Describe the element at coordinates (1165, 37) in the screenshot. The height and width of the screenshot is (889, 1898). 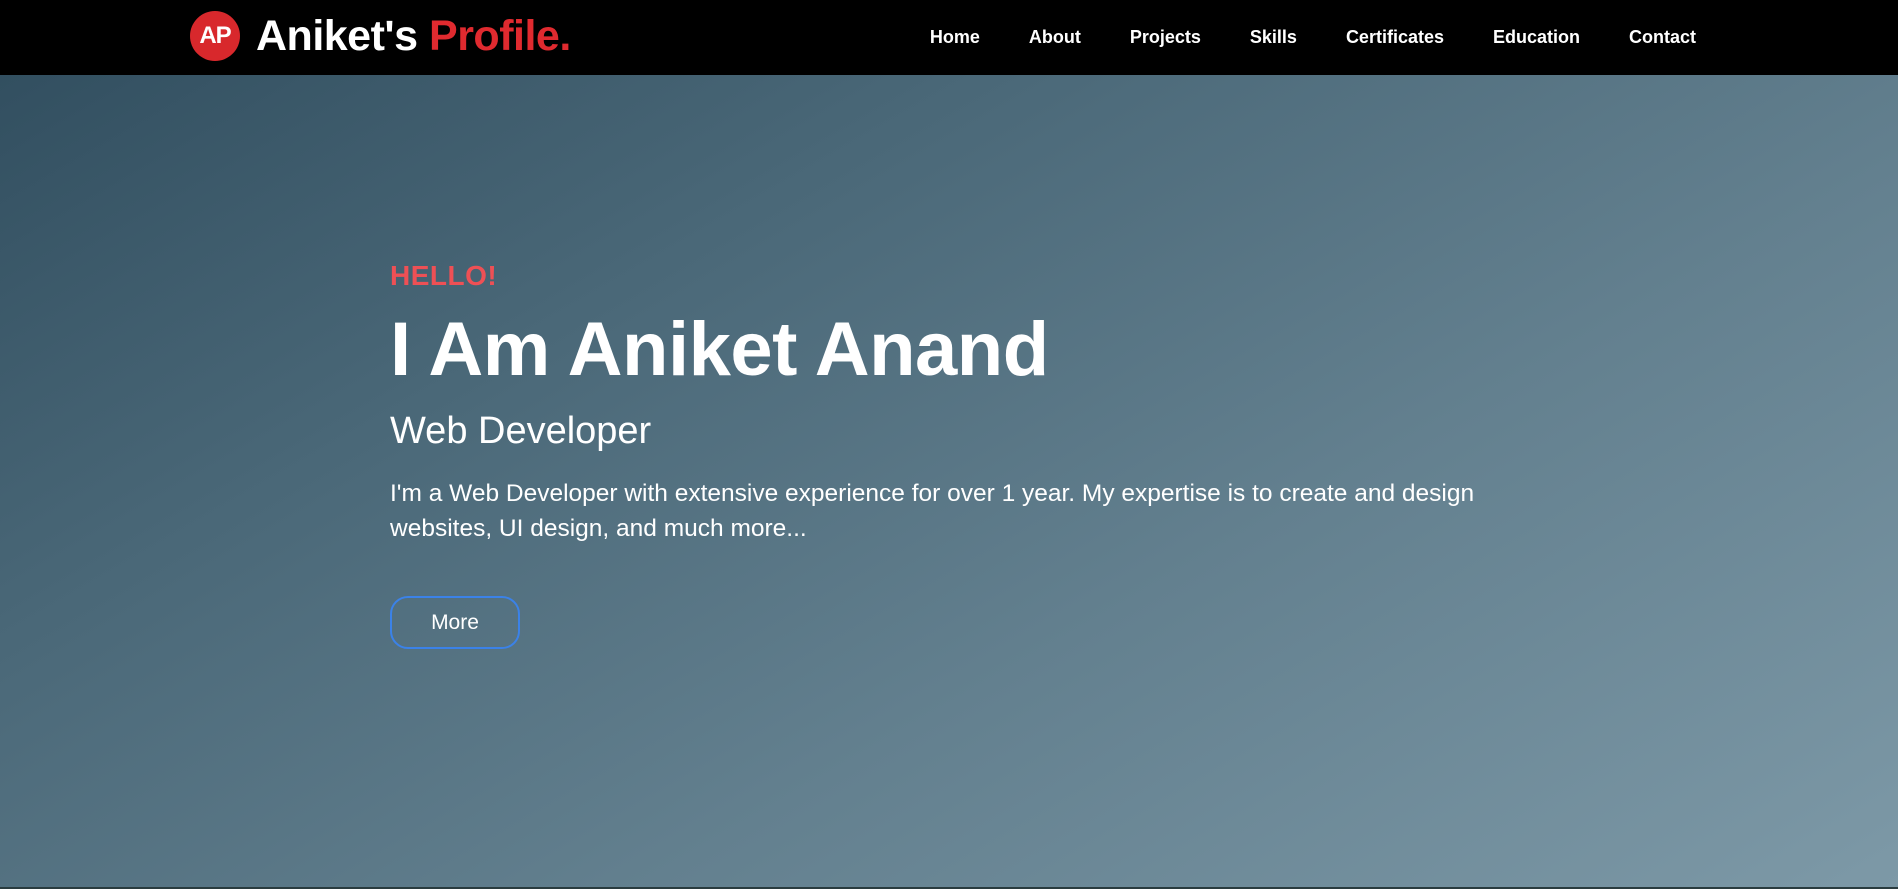
I see `nav-link-projects: Projects` at that location.